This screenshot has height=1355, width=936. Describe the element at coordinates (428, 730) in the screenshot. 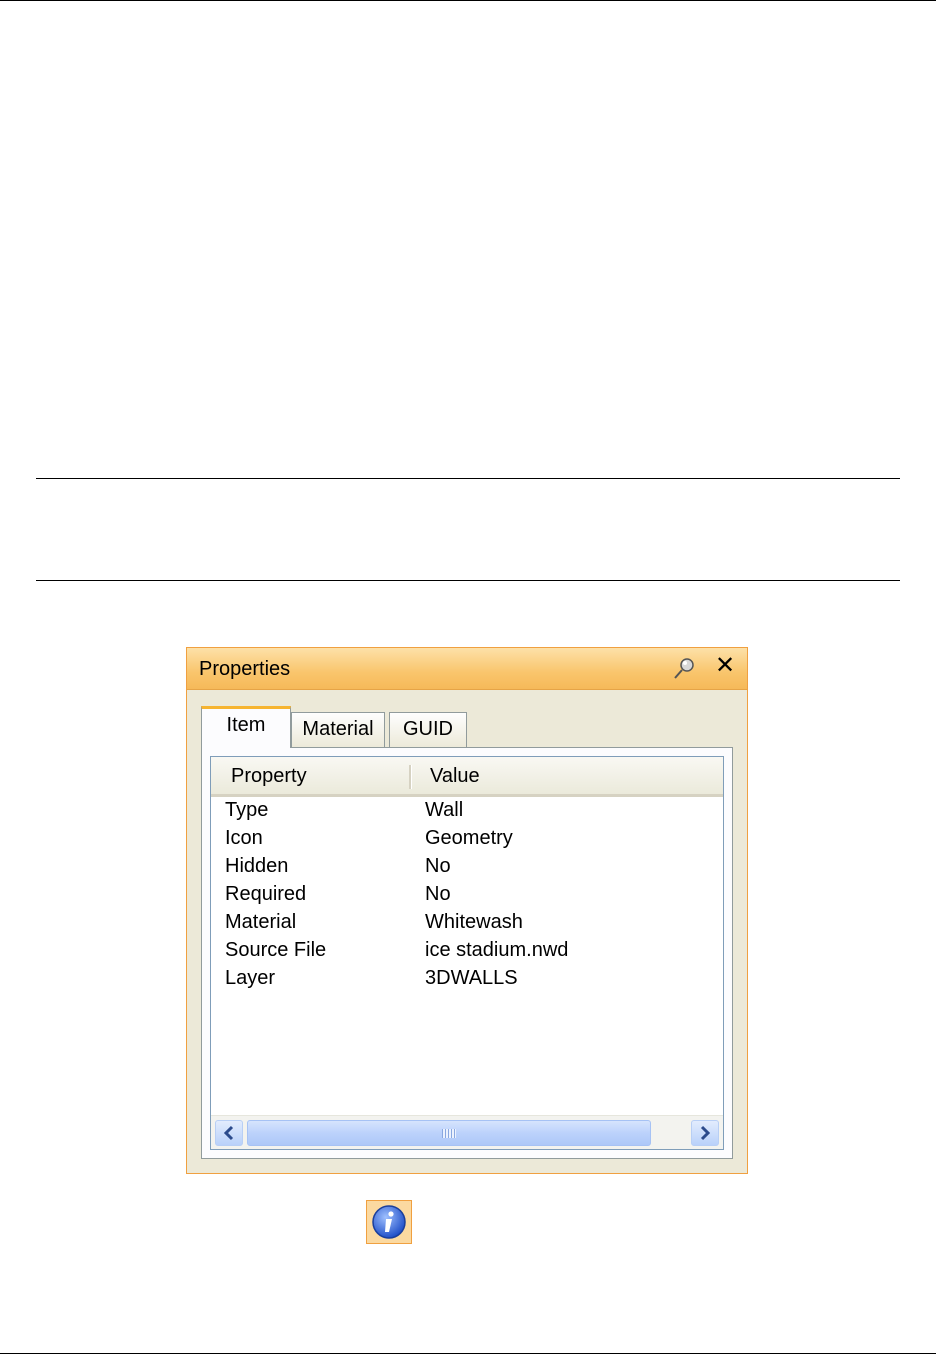

I see `tab-guid: GUID` at that location.